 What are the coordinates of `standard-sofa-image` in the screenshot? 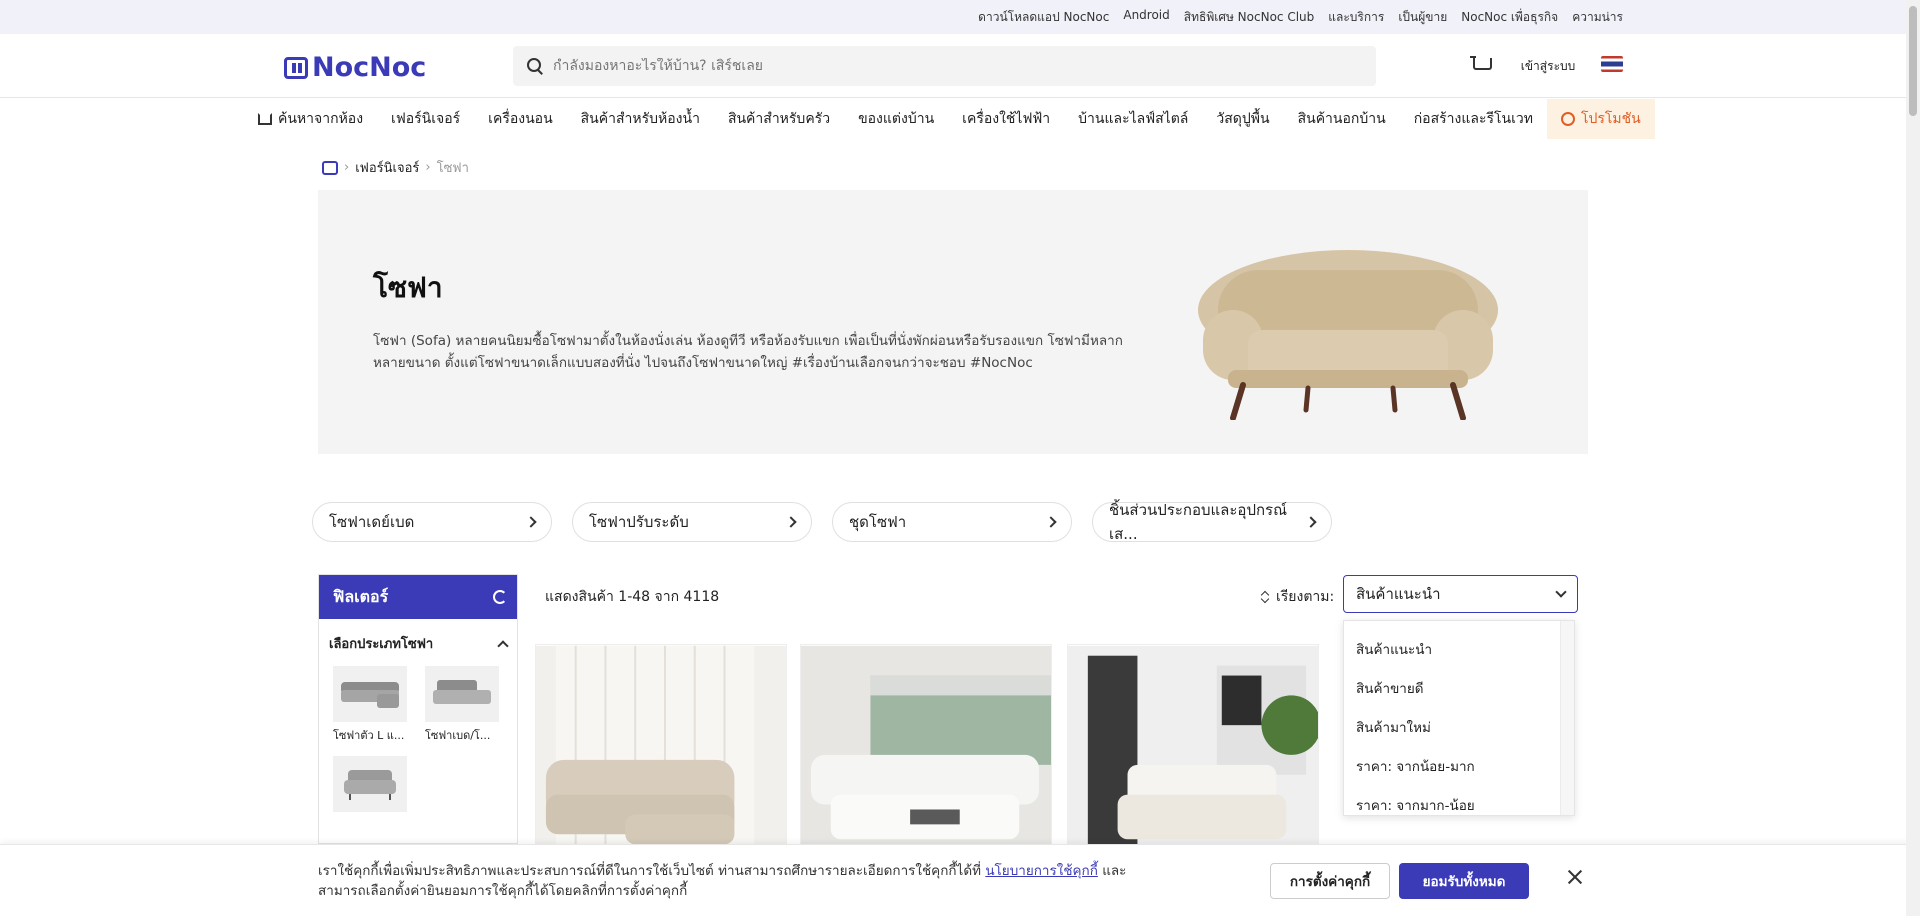 It's located at (370, 784).